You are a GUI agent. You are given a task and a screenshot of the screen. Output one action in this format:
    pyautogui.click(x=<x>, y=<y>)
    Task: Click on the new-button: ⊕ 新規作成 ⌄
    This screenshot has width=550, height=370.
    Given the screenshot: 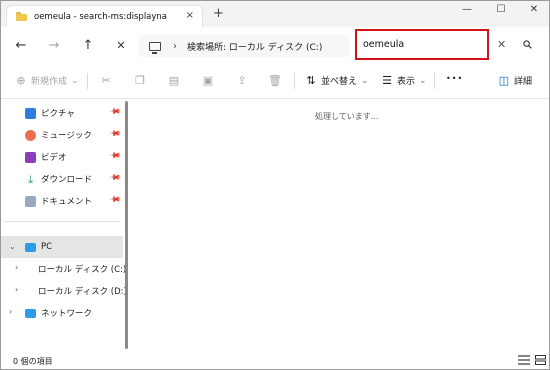 What is the action you would take?
    pyautogui.click(x=46, y=80)
    